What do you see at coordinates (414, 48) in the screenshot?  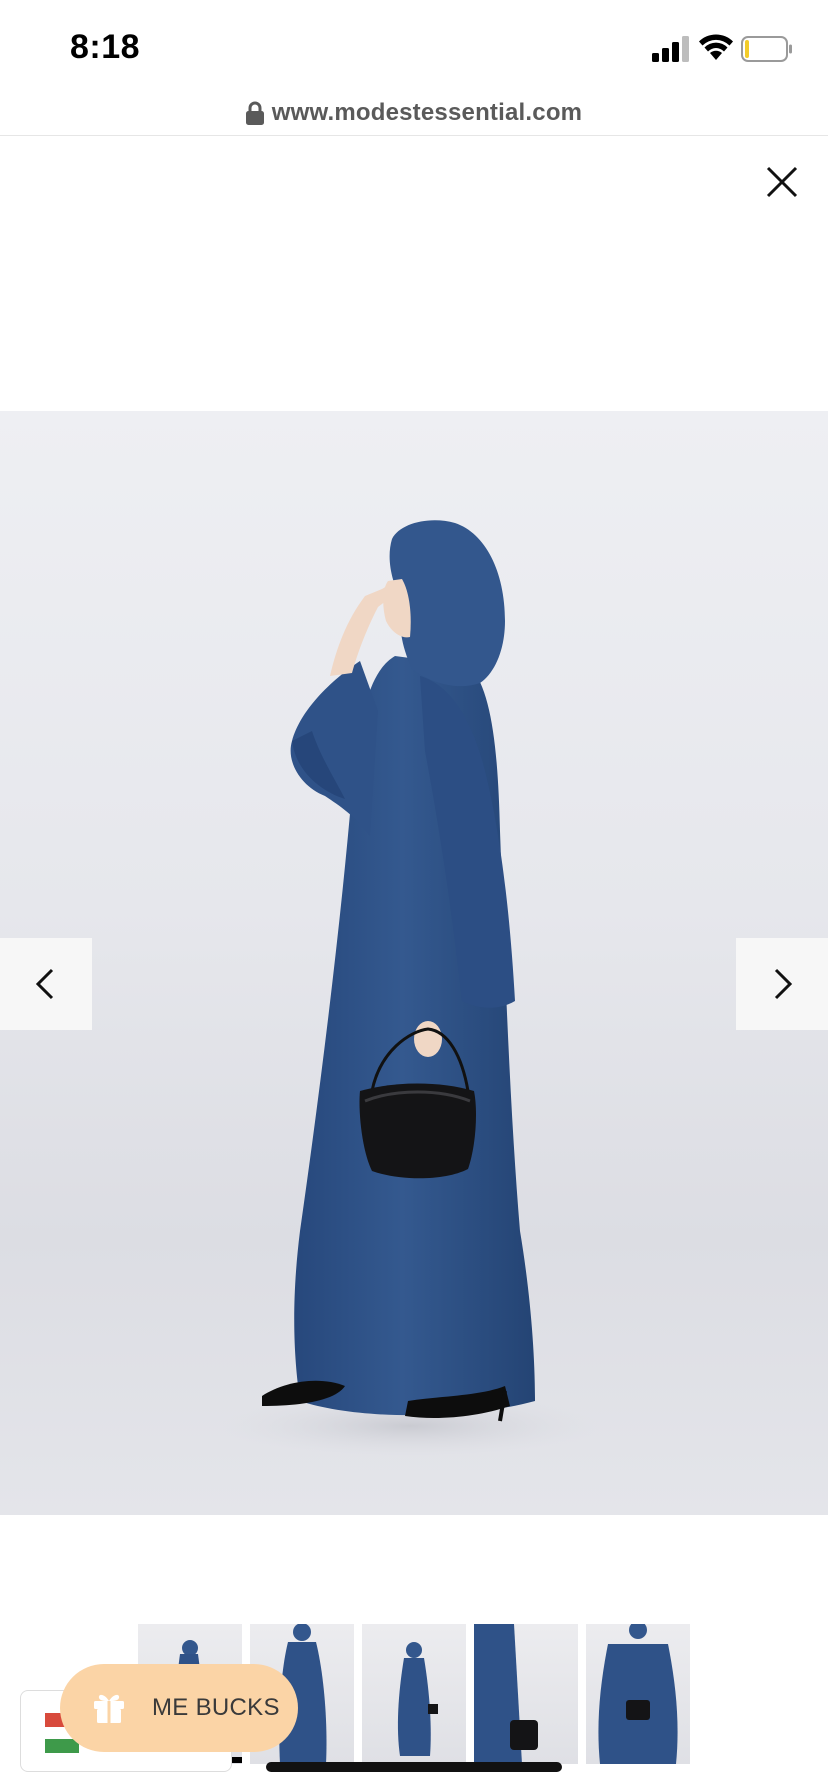 I see `status-bar: 8:18` at bounding box center [414, 48].